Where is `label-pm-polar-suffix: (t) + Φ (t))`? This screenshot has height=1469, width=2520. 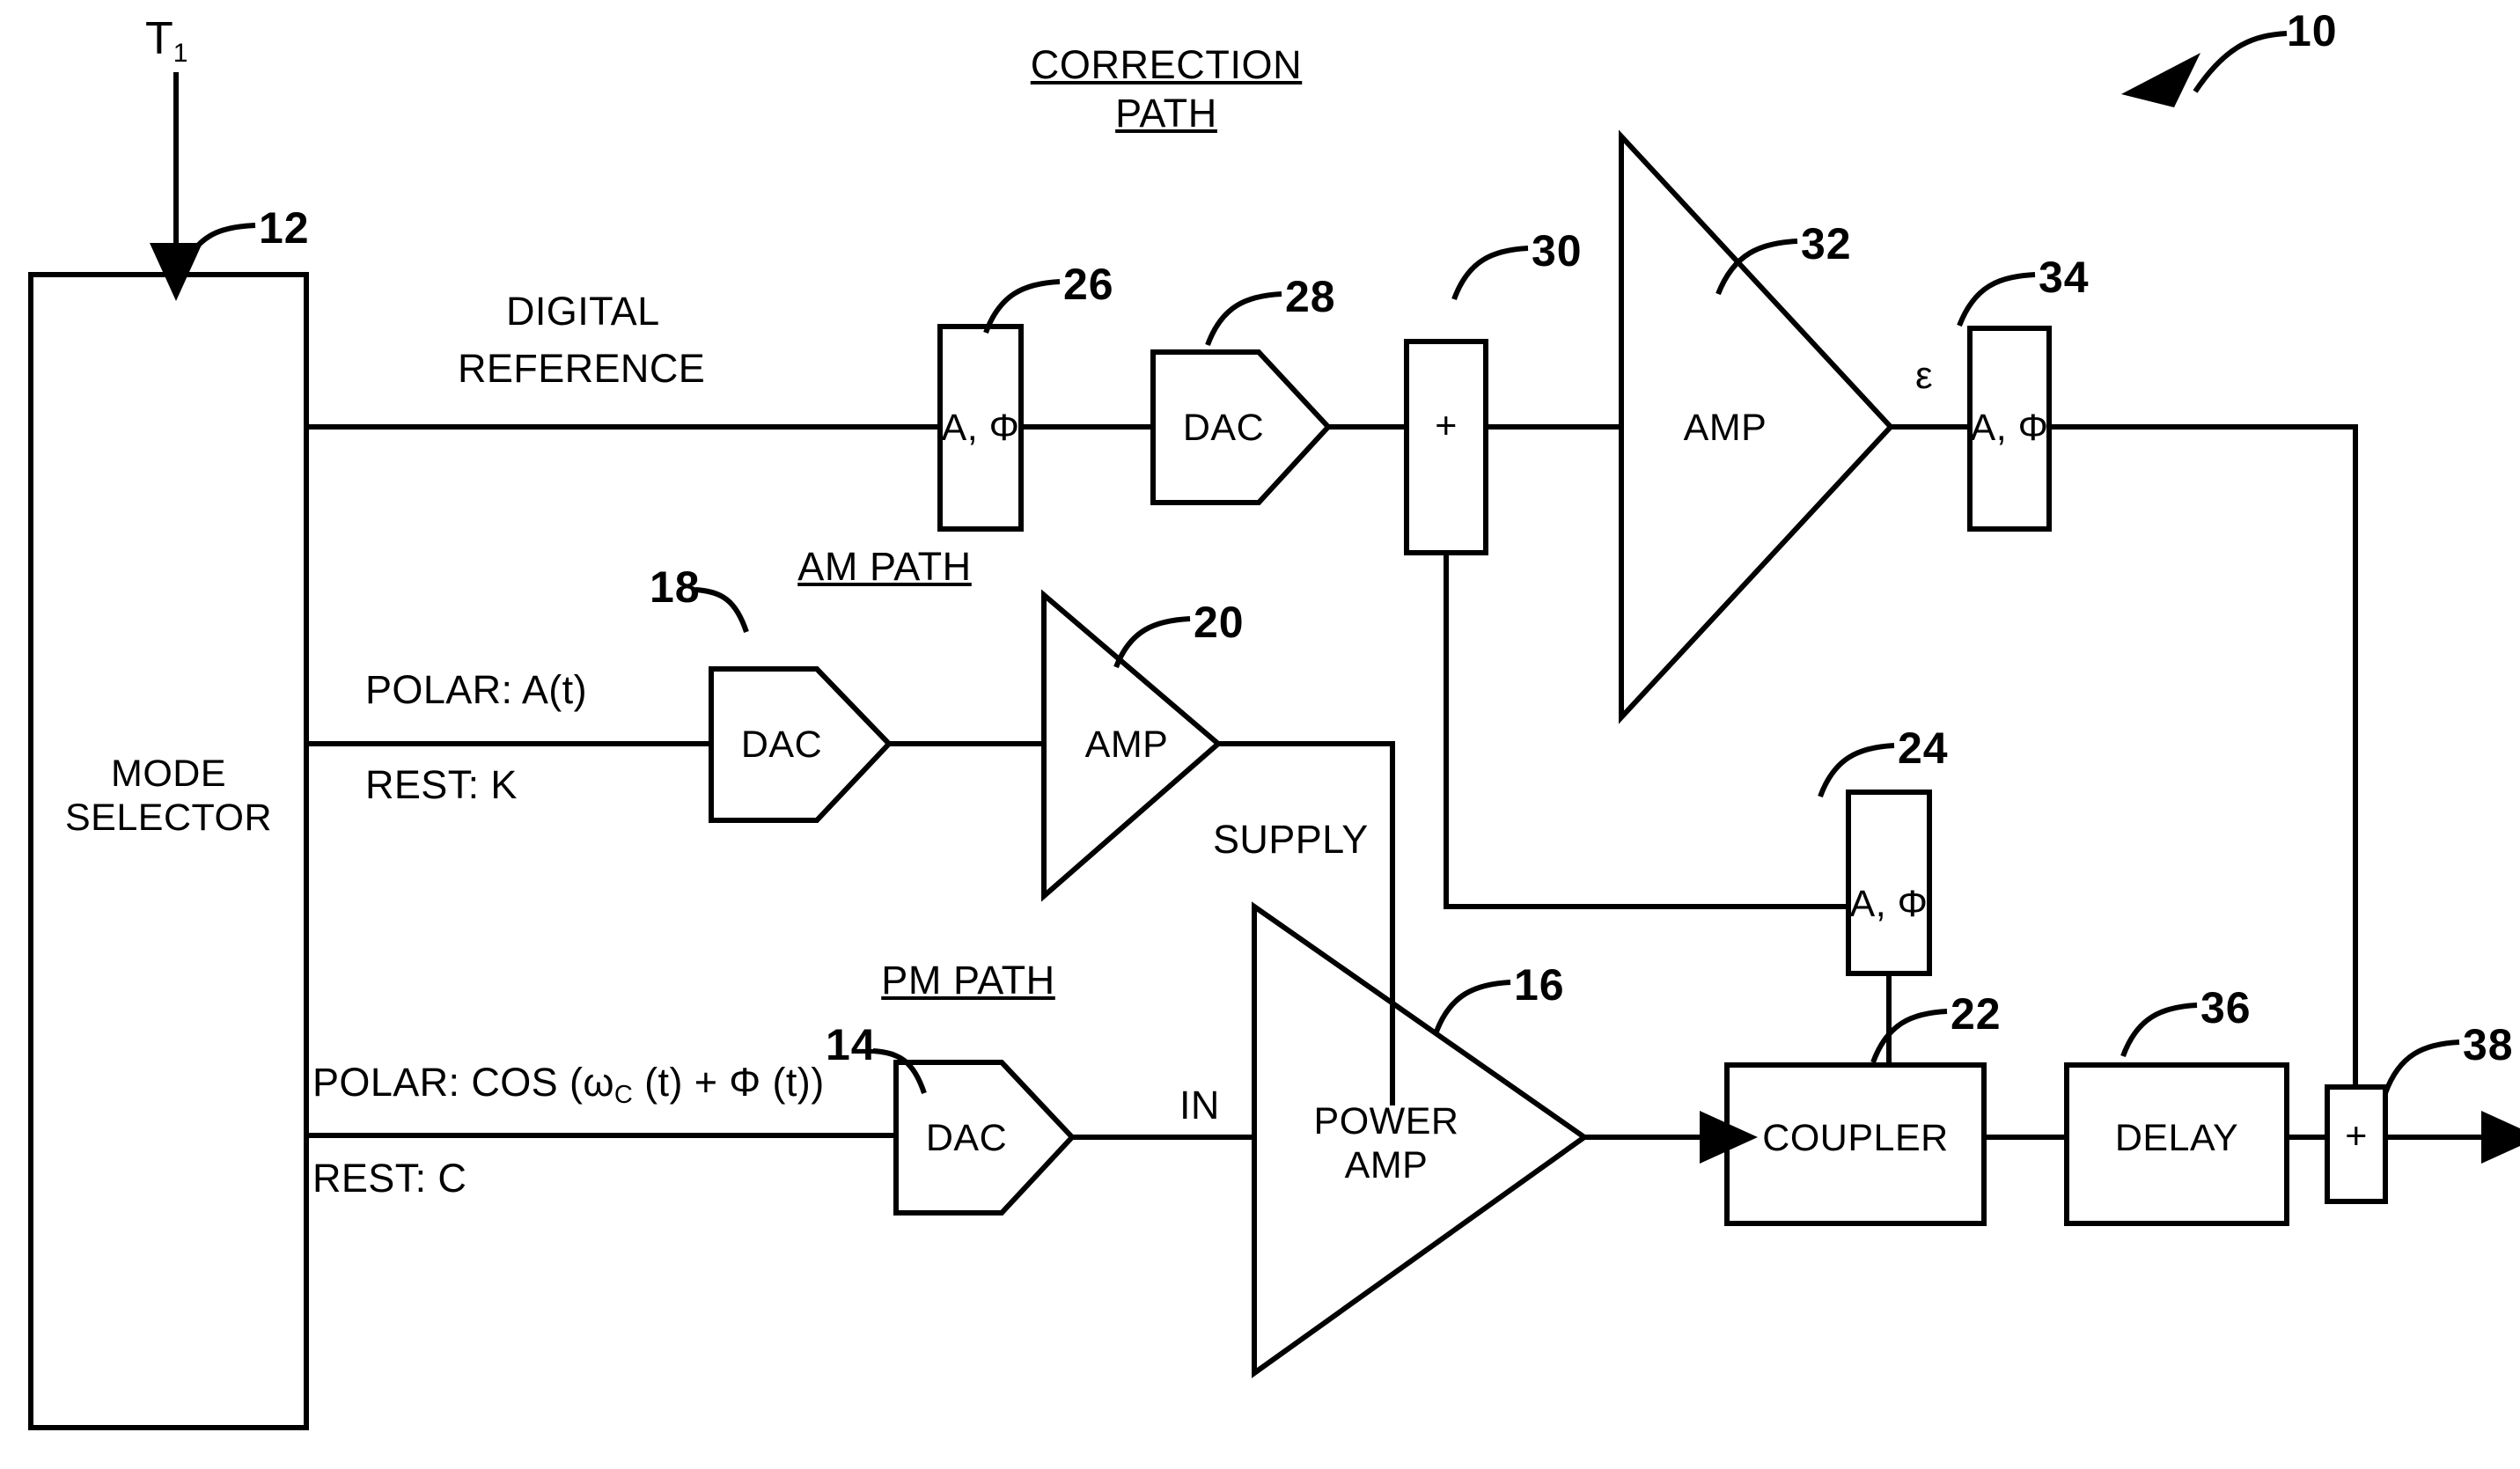
label-pm-polar-suffix: (t) + Φ (t)) is located at coordinates (729, 1082).